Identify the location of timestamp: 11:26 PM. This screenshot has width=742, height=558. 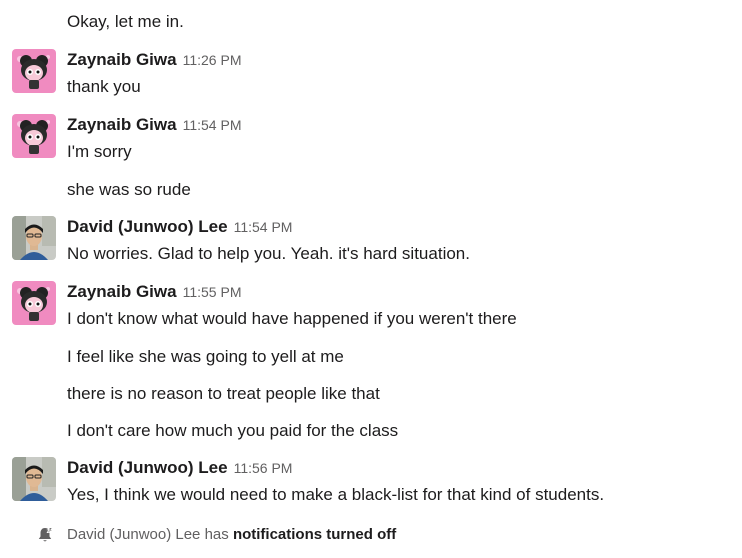
(212, 60).